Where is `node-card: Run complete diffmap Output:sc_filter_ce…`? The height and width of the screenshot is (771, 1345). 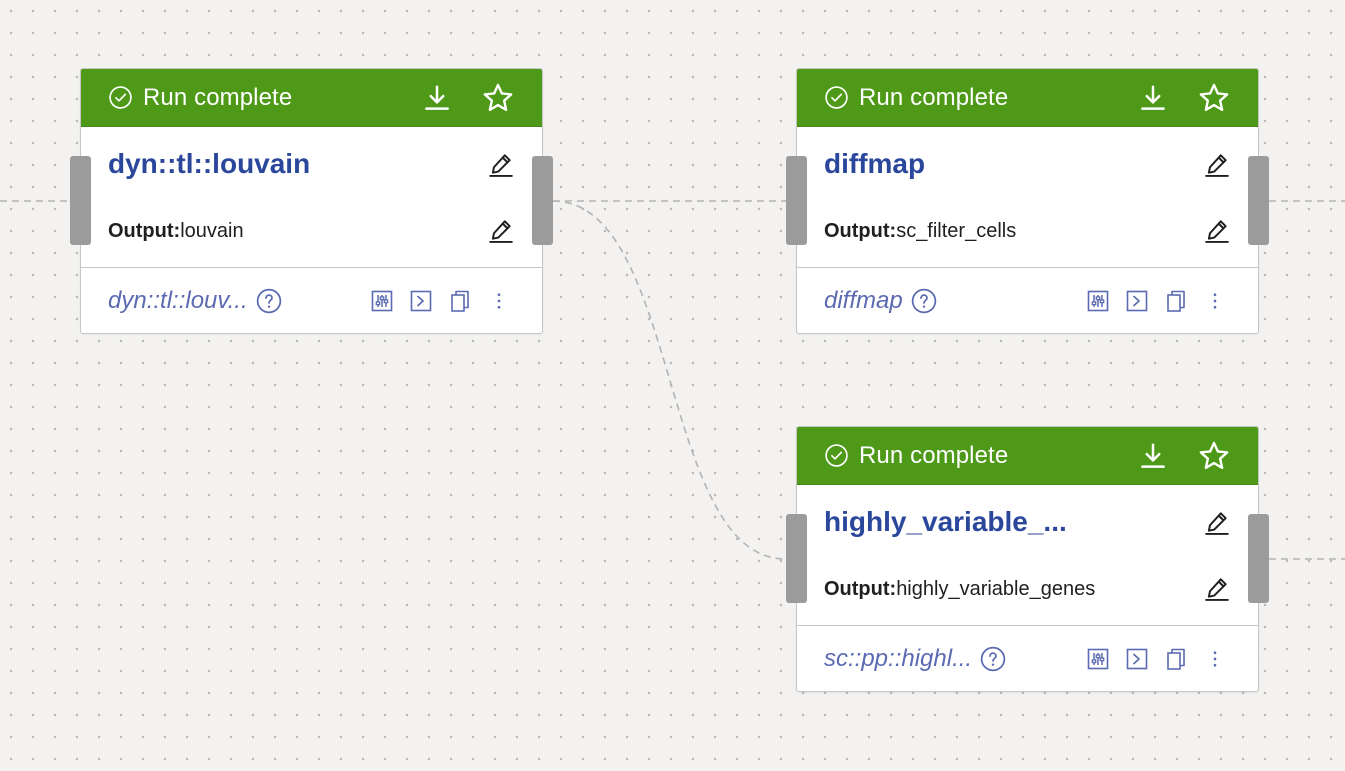 node-card: Run complete diffmap Output:sc_filter_ce… is located at coordinates (1027, 201).